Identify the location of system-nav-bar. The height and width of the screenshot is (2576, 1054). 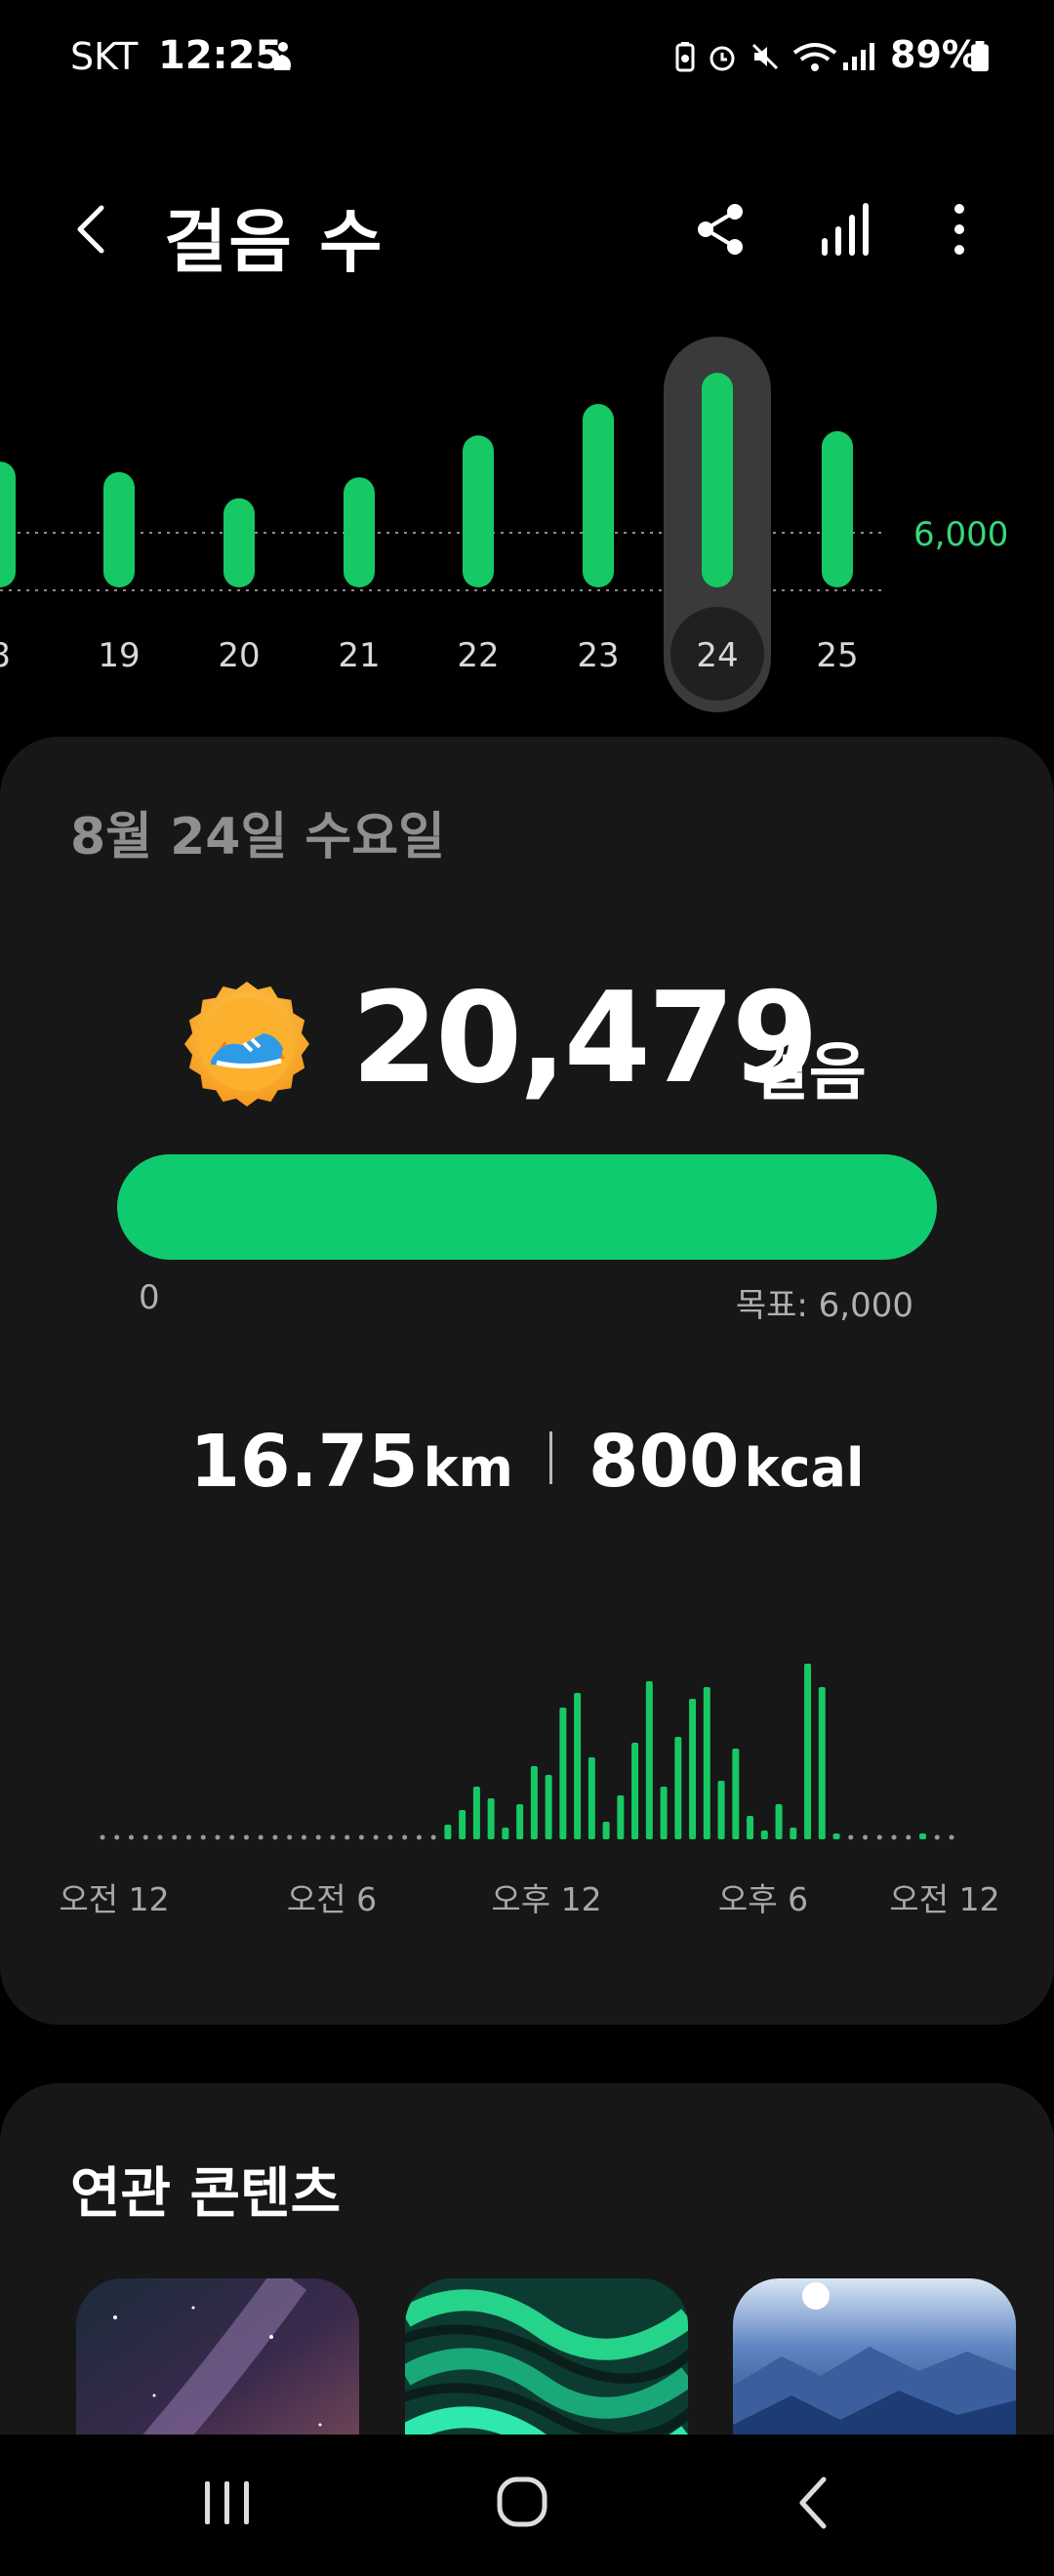
(527, 2505).